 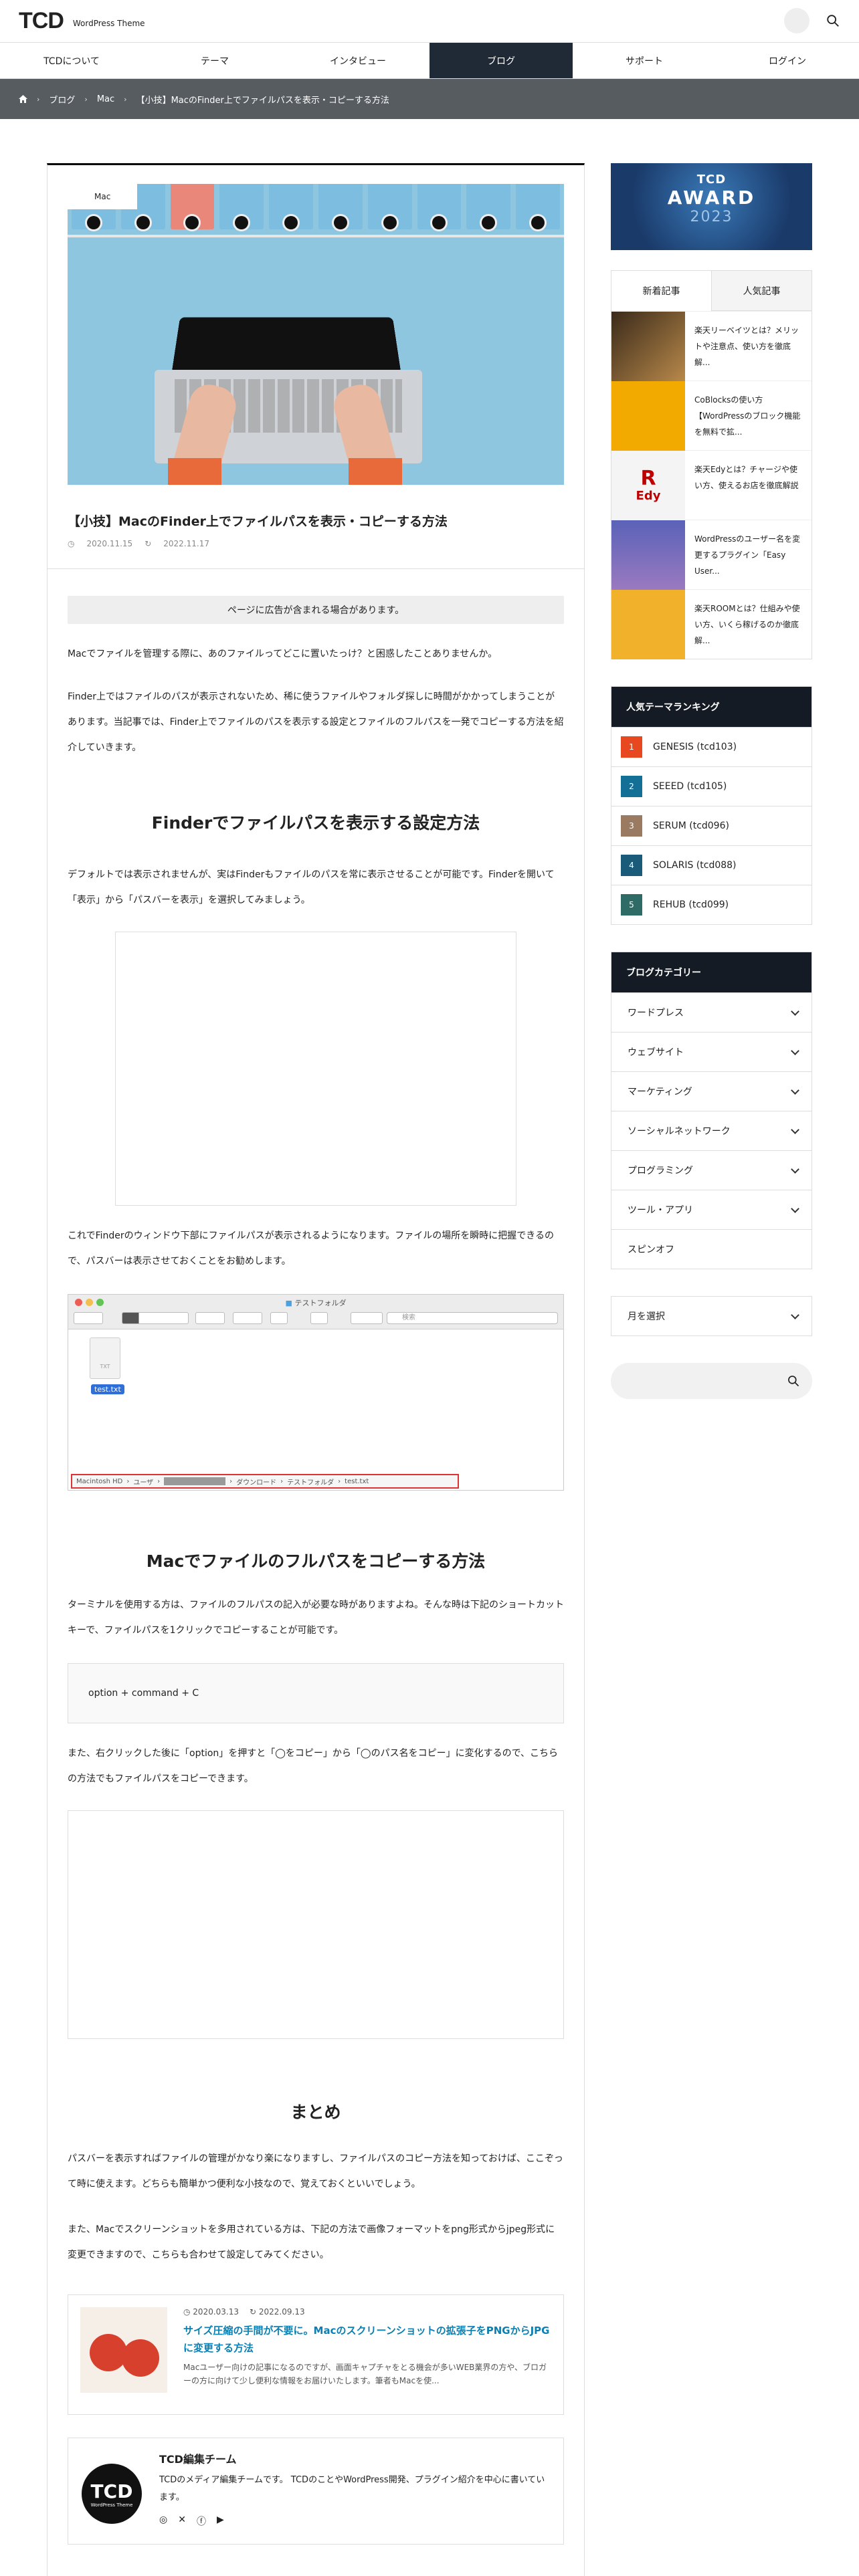 I want to click on instagram-icon: ◎, so click(x=163, y=2521).